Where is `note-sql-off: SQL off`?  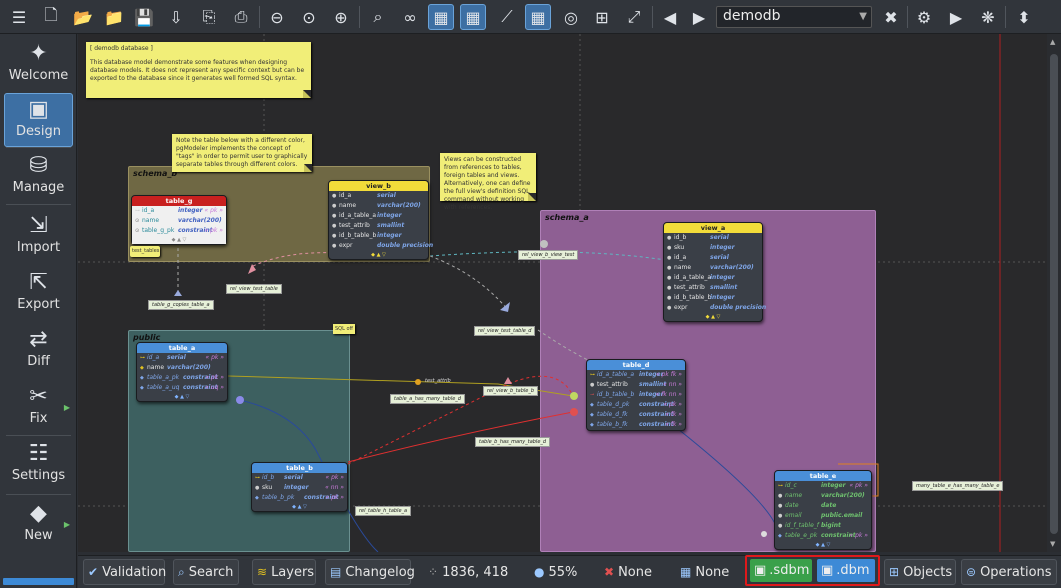
note-sql-off: SQL off is located at coordinates (344, 329).